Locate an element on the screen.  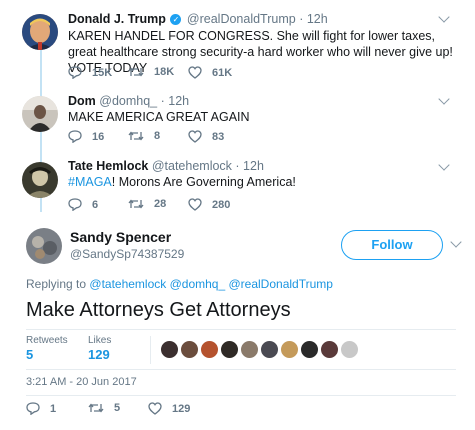
like-button: 129 is located at coordinates (169, 408).